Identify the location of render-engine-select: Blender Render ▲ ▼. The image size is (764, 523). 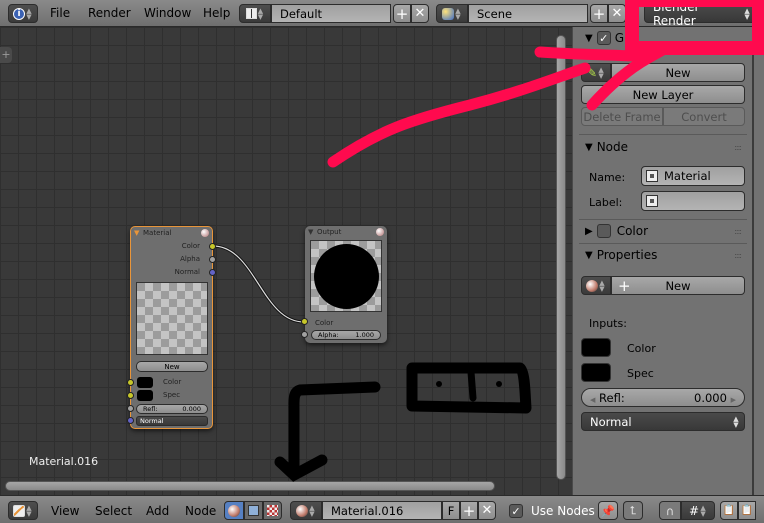
(700, 14).